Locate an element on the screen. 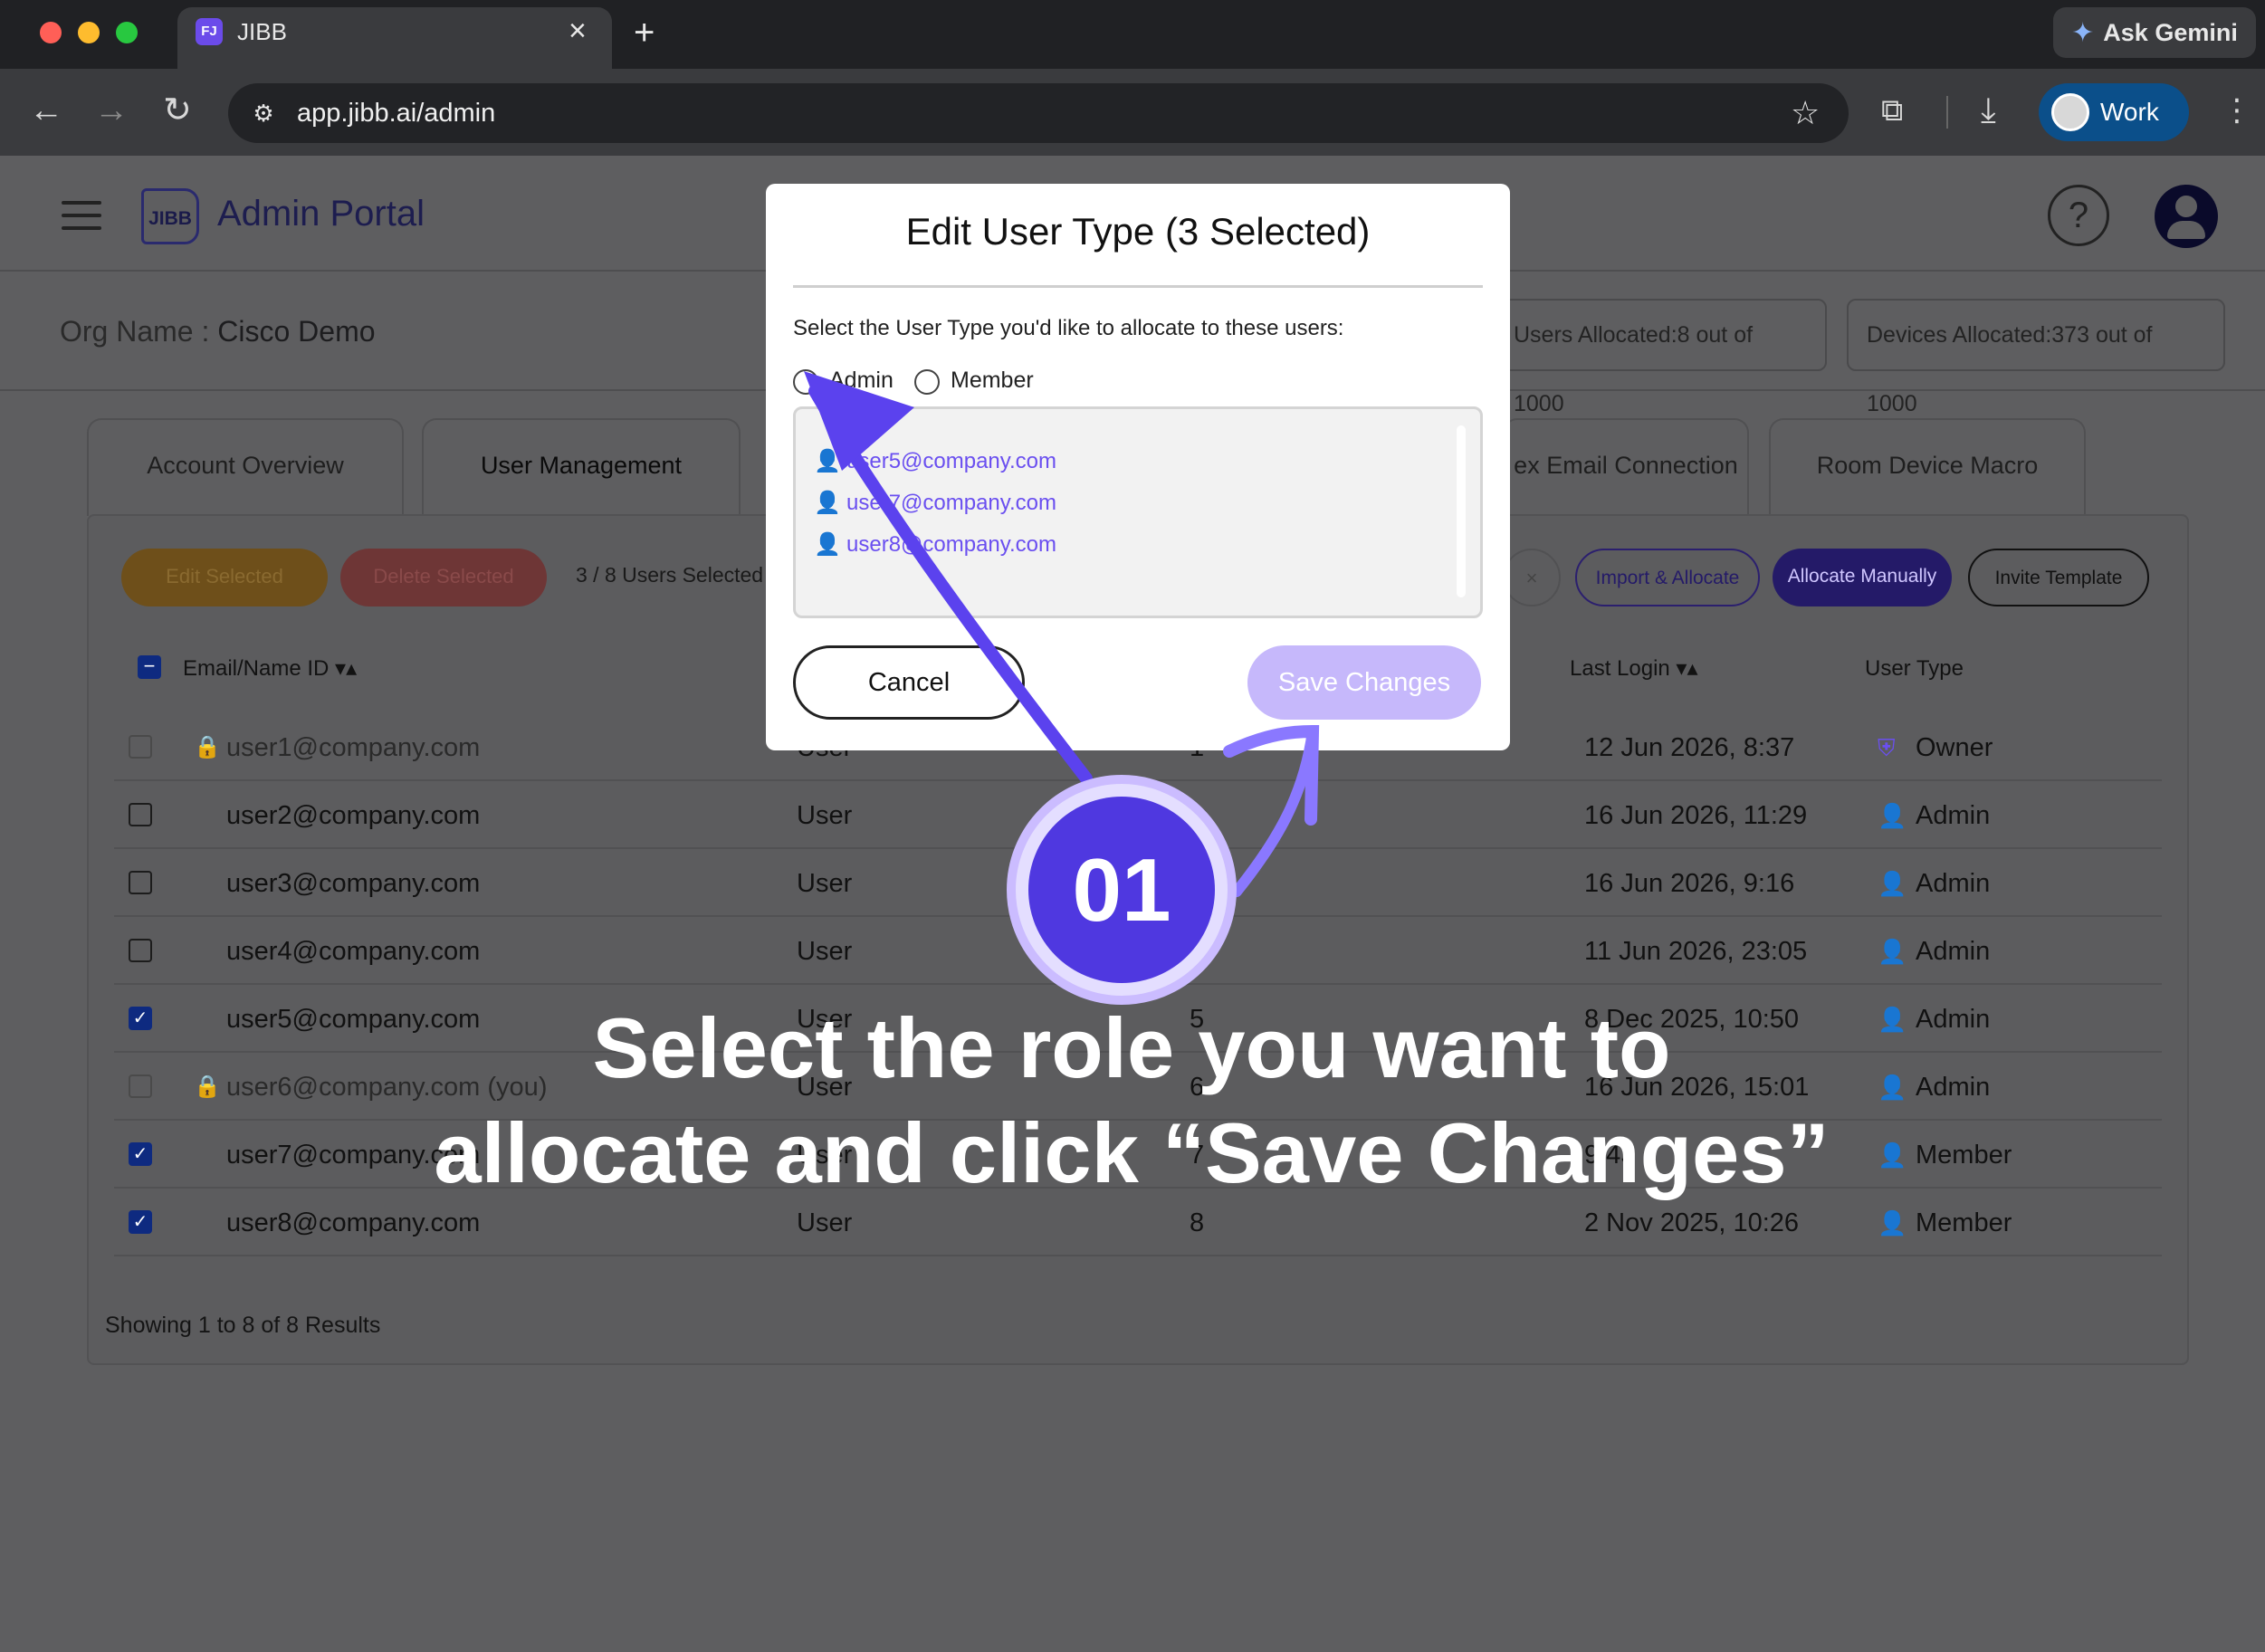 Image resolution: width=2265 pixels, height=1652 pixels. step-number-badge: 01 is located at coordinates (1122, 890).